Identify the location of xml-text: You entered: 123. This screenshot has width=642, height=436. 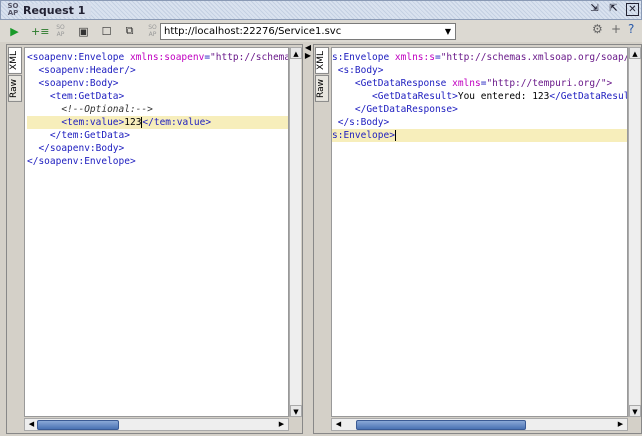
(503, 96).